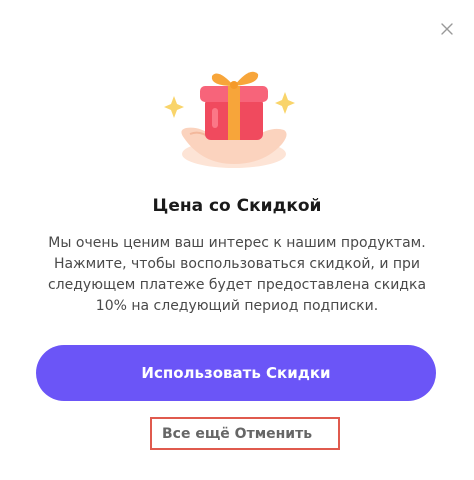  I want to click on close-button, so click(447, 29).